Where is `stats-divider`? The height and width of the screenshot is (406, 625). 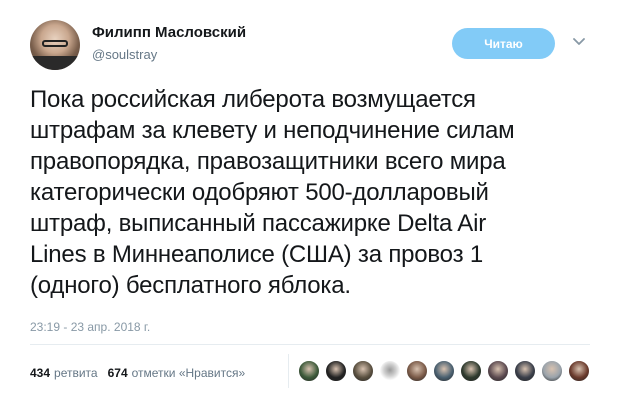
stats-divider is located at coordinates (288, 371).